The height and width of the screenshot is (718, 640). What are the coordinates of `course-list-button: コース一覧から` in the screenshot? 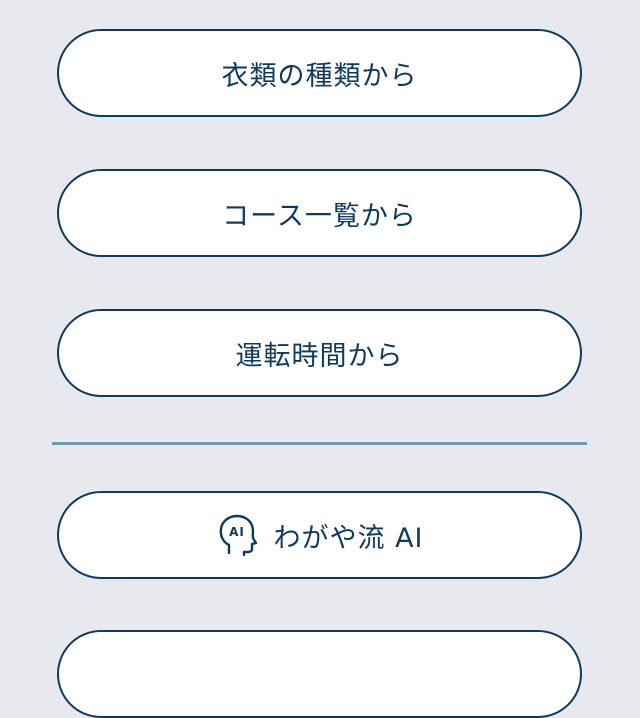 It's located at (319, 213).